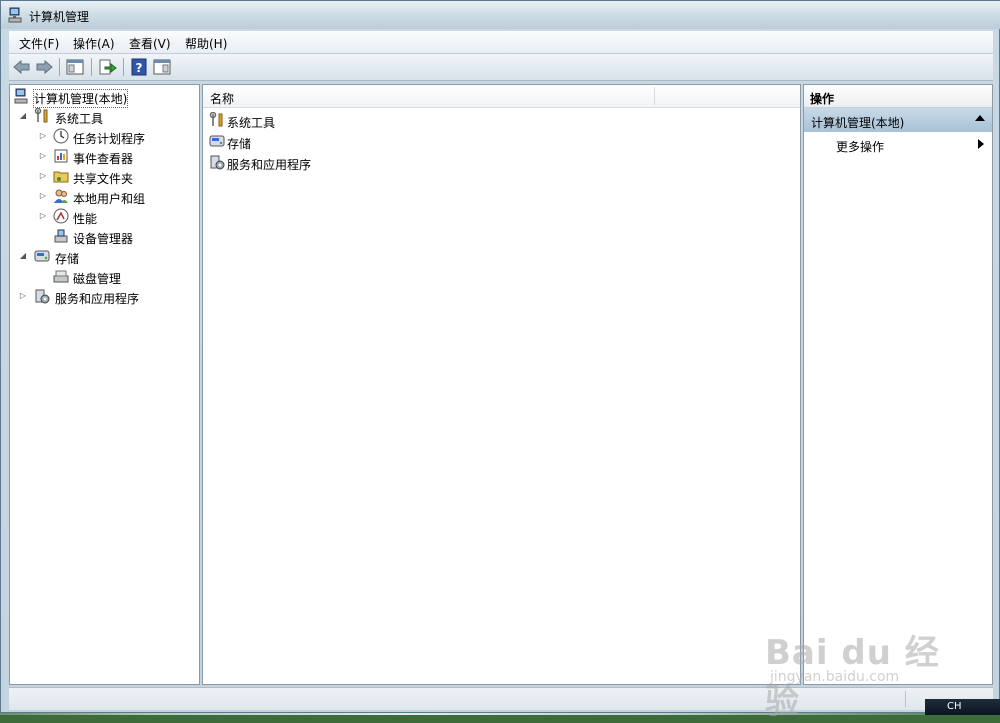  What do you see at coordinates (61, 196) in the screenshot?
I see `users-icon` at bounding box center [61, 196].